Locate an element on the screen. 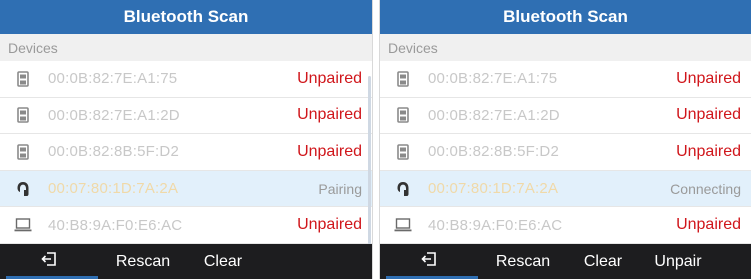 The height and width of the screenshot is (279, 751). softkey-bar: Rescan Clear is located at coordinates (186, 261).